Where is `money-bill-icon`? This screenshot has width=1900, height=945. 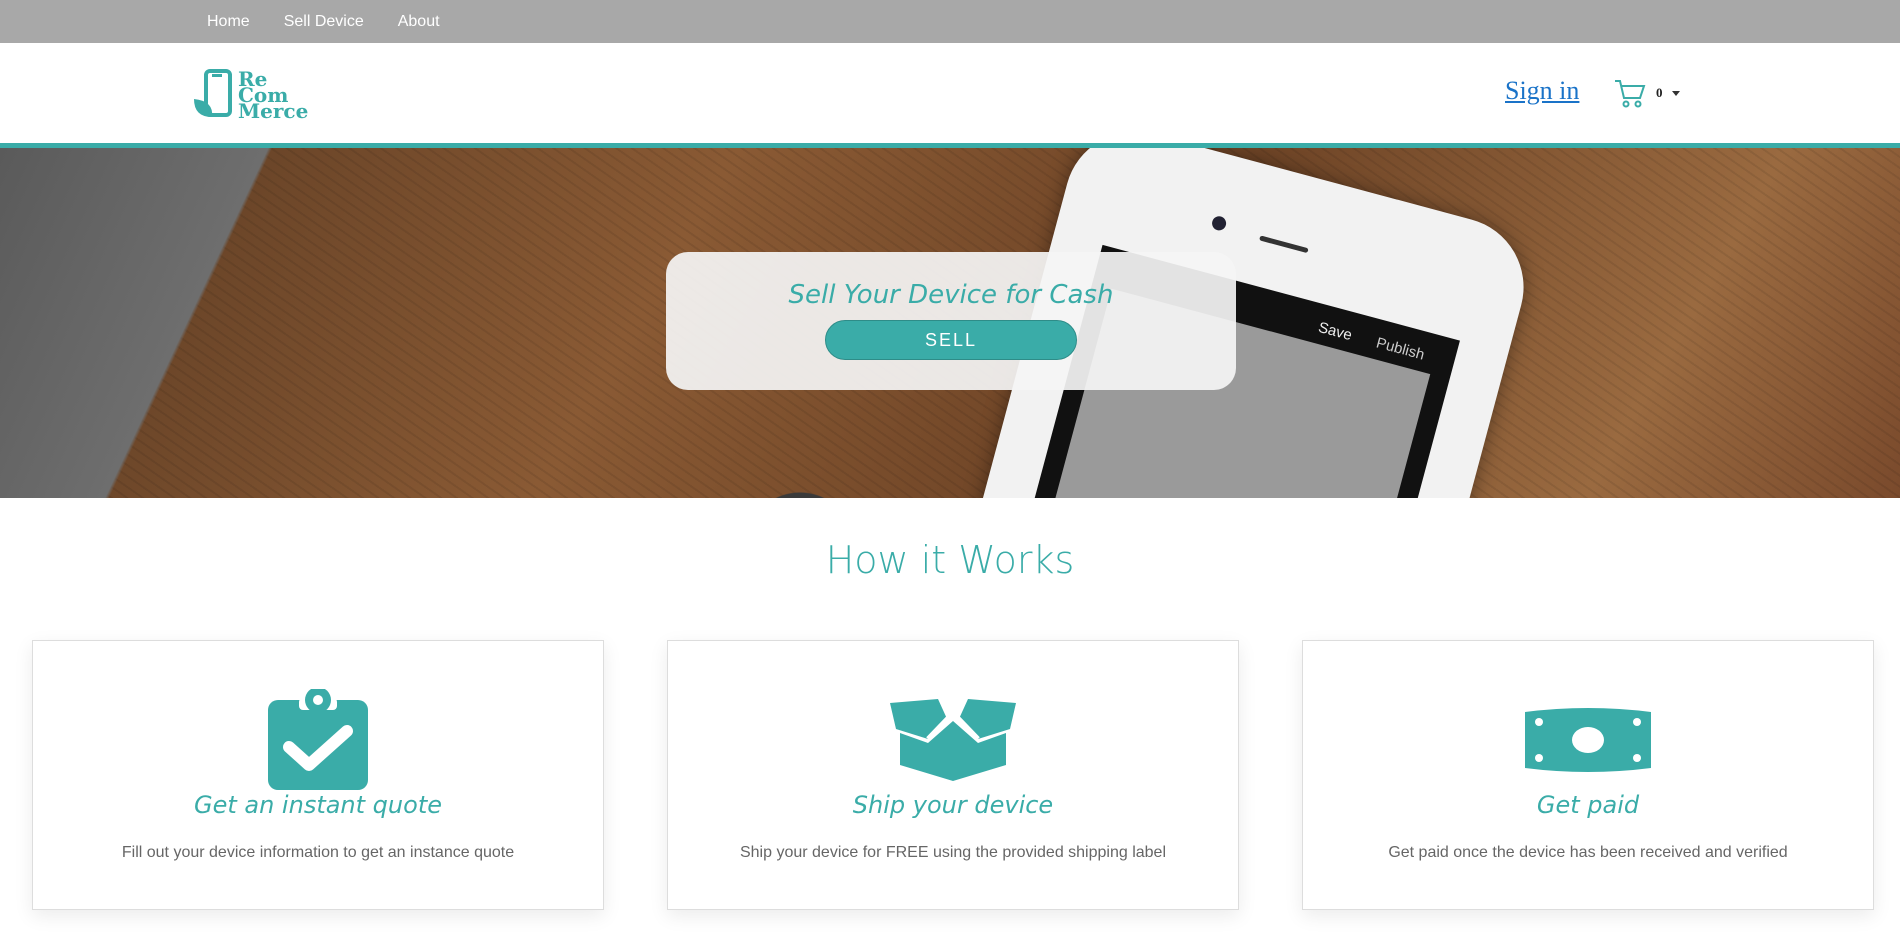 money-bill-icon is located at coordinates (1588, 739).